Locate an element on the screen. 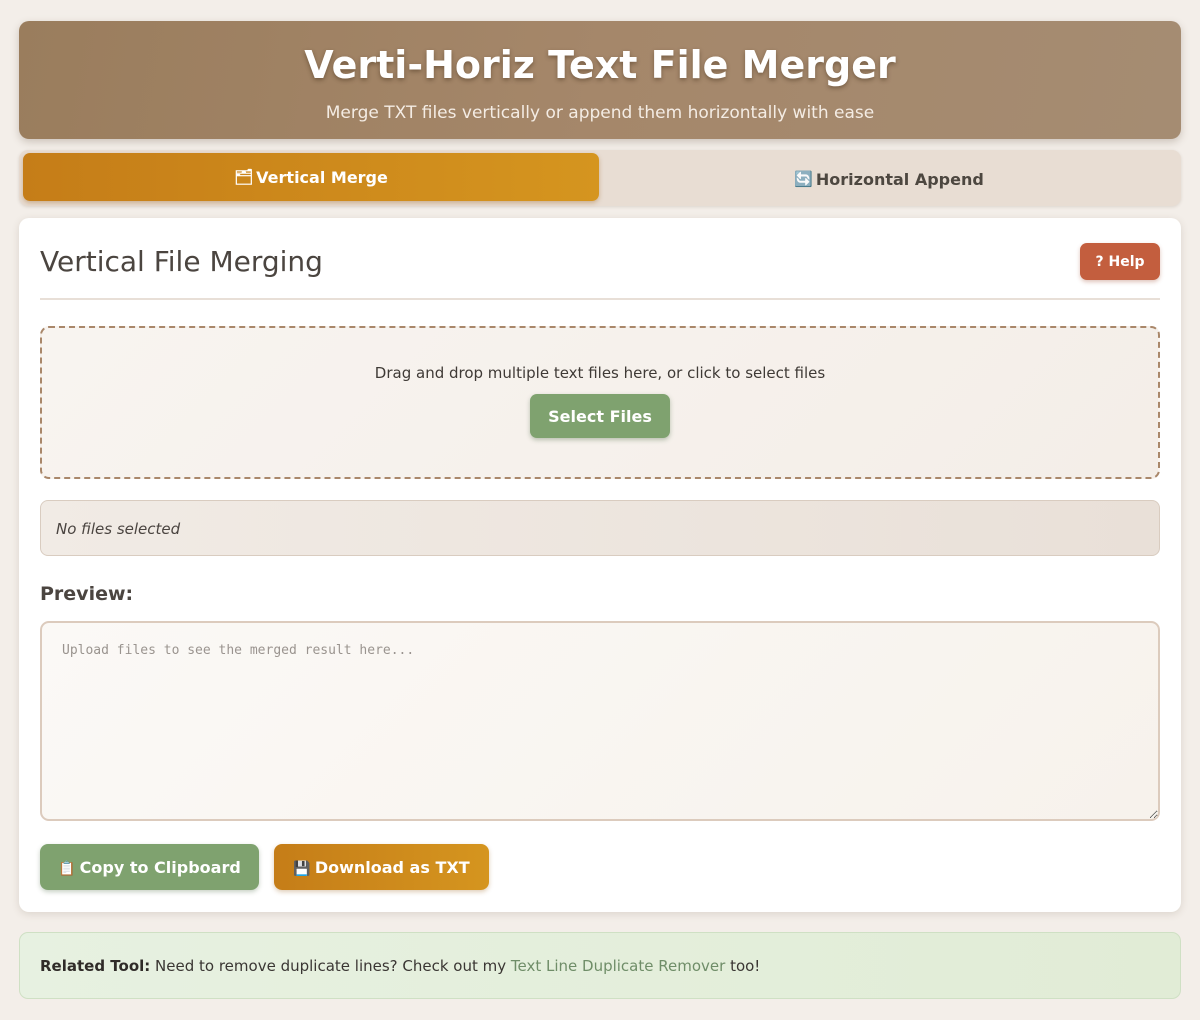 This screenshot has height=1020, width=1200. preview-label: Preview: is located at coordinates (87, 594).